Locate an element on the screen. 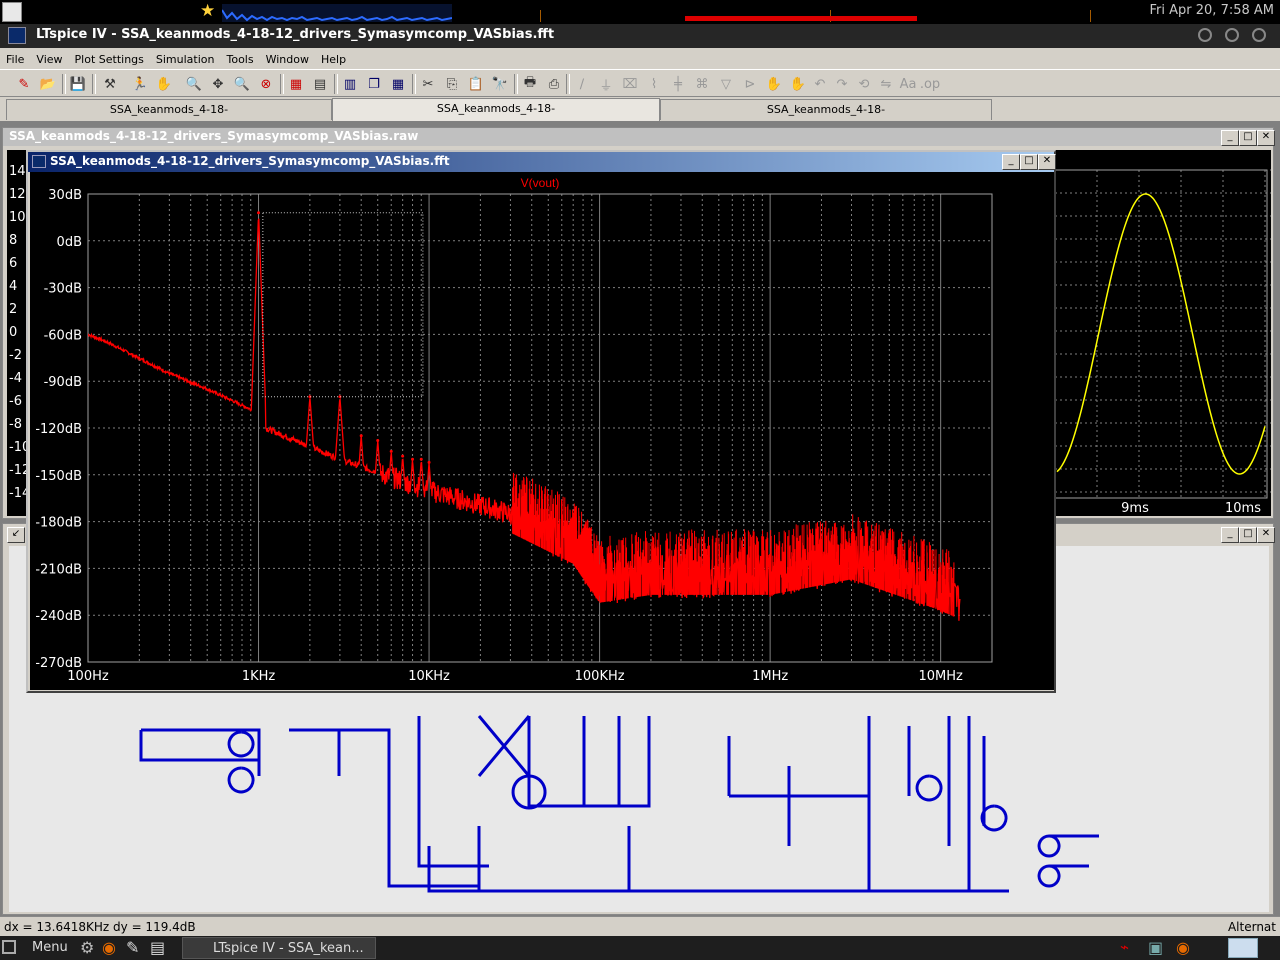 This screenshot has width=1280, height=960. firefox-tray-icon: ◉ is located at coordinates (1183, 947).